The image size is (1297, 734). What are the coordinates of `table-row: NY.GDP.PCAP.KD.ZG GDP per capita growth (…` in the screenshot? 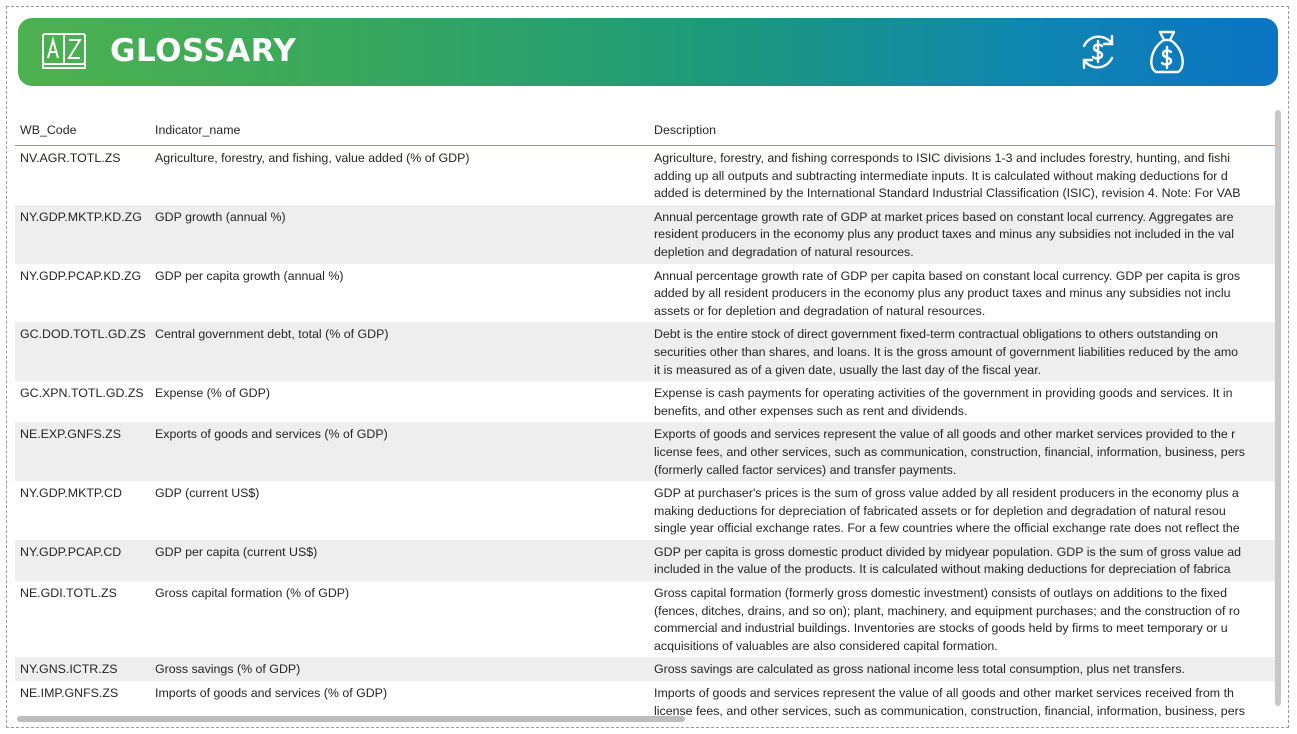 It's located at (646, 293).